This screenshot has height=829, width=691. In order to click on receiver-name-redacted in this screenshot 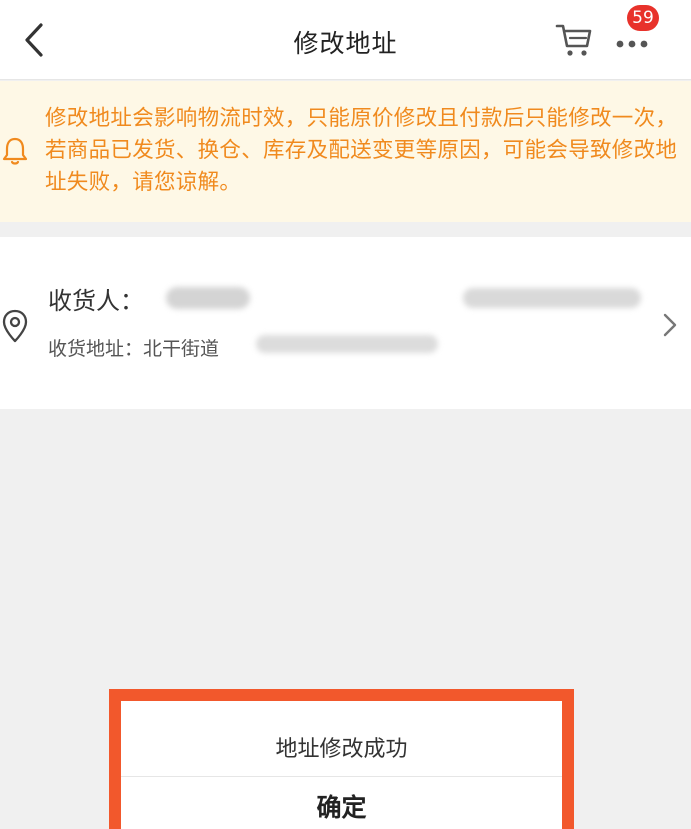, I will do `click(208, 298)`.